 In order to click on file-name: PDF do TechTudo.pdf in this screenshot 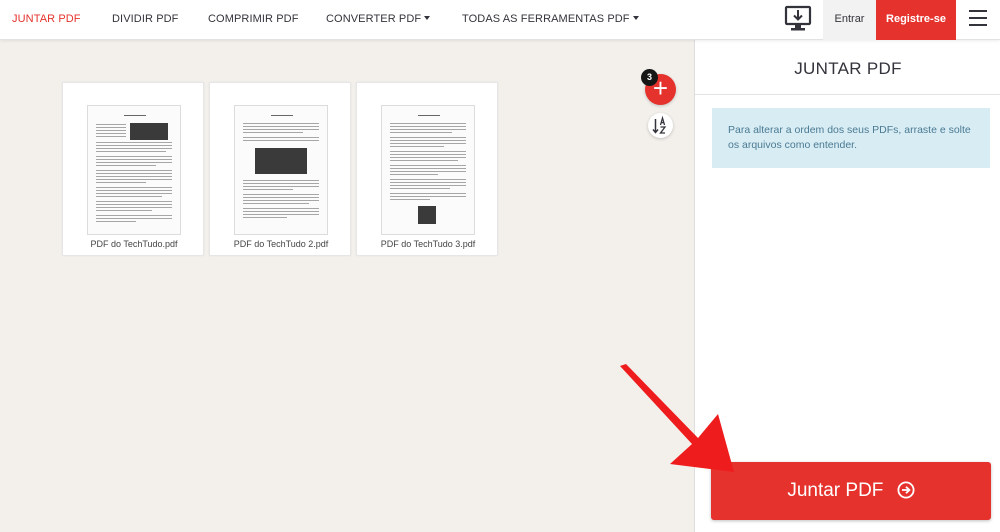, I will do `click(134, 244)`.